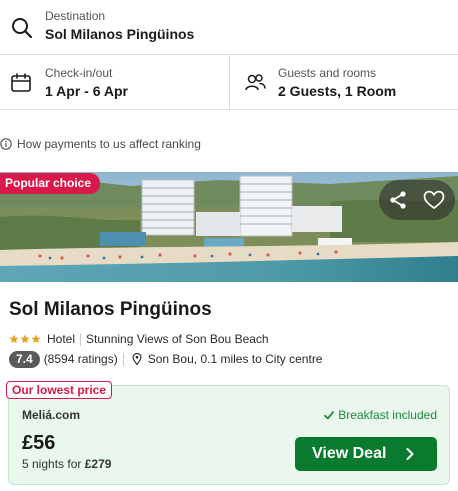 This screenshot has width=458, height=491. I want to click on hotel-name: Sol Milanos Pingüinos, so click(110, 310).